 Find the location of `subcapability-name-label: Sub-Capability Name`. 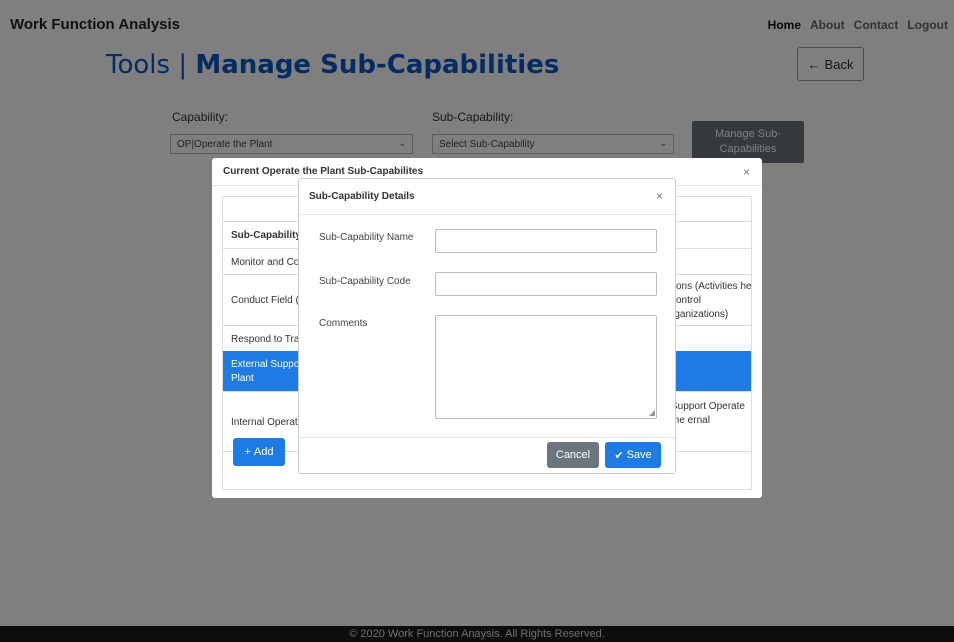

subcapability-name-label: Sub-Capability Name is located at coordinates (366, 237).